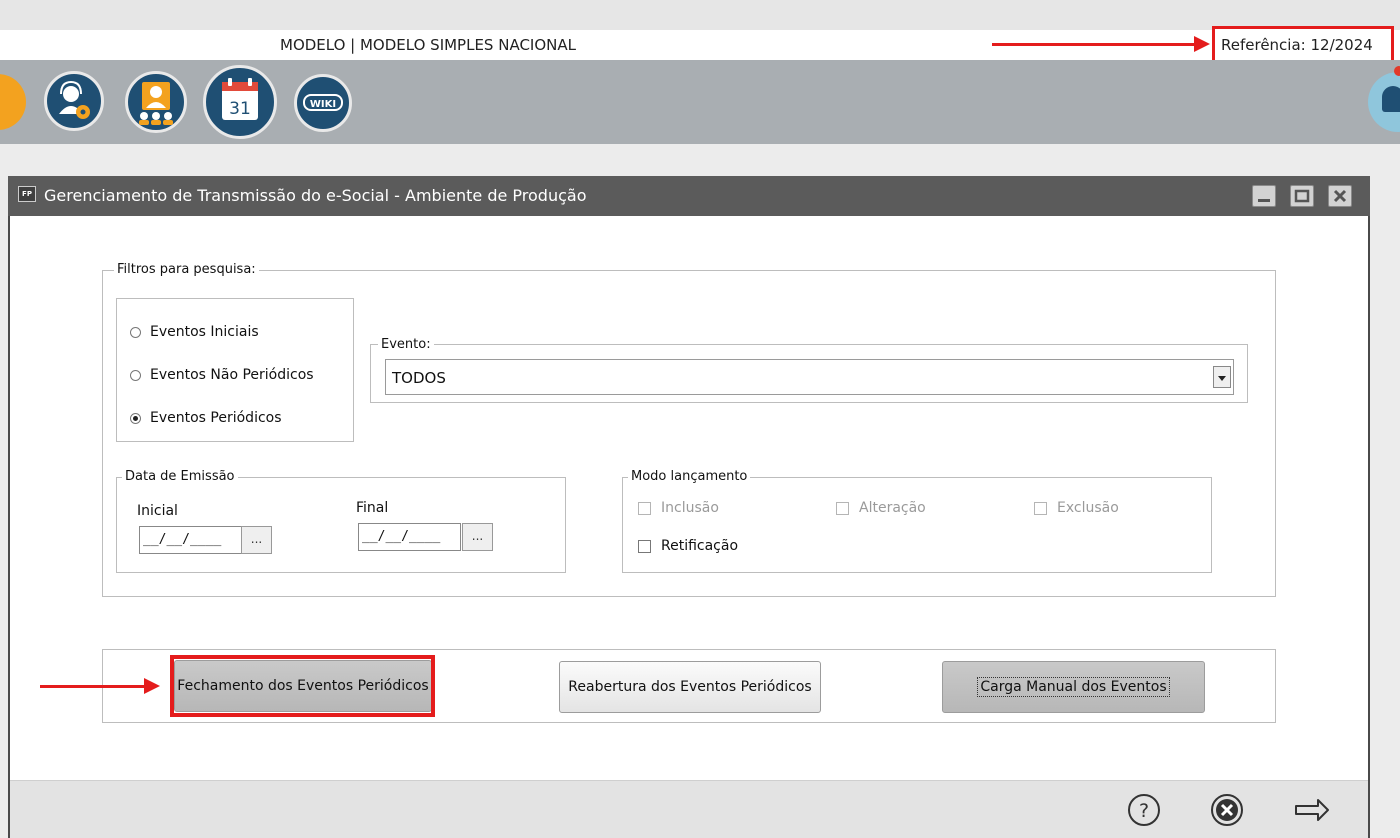  I want to click on top-strip, so click(700, 15).